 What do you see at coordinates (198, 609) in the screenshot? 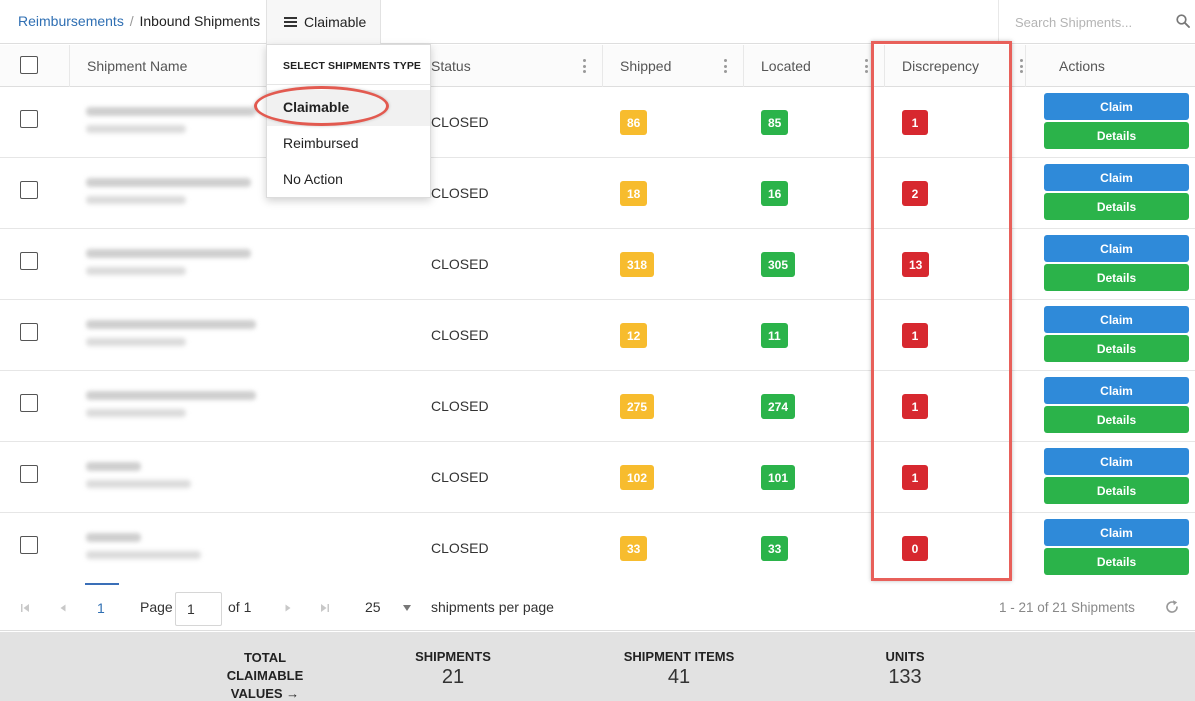
I see `page-number-input` at bounding box center [198, 609].